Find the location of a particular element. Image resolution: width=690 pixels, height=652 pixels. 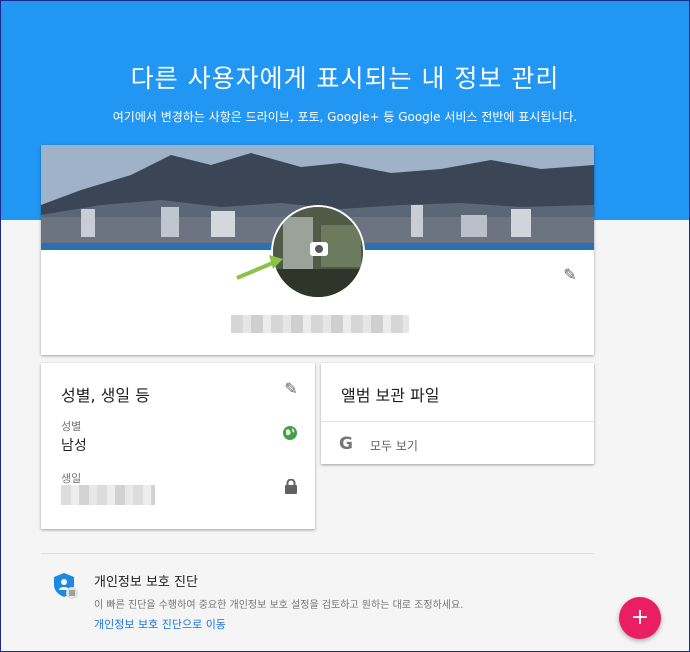

divider is located at coordinates (457, 421).